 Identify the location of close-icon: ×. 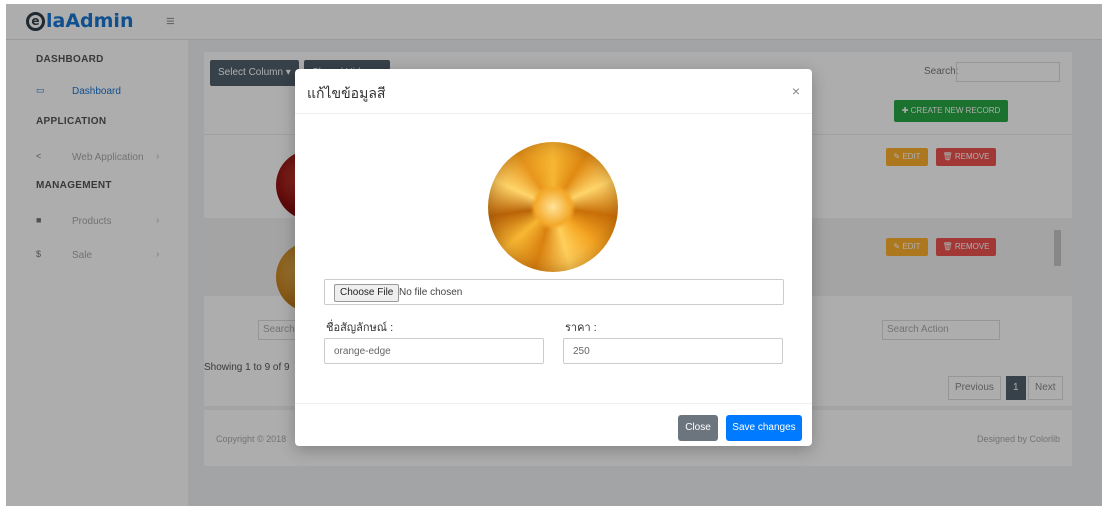
(796, 91).